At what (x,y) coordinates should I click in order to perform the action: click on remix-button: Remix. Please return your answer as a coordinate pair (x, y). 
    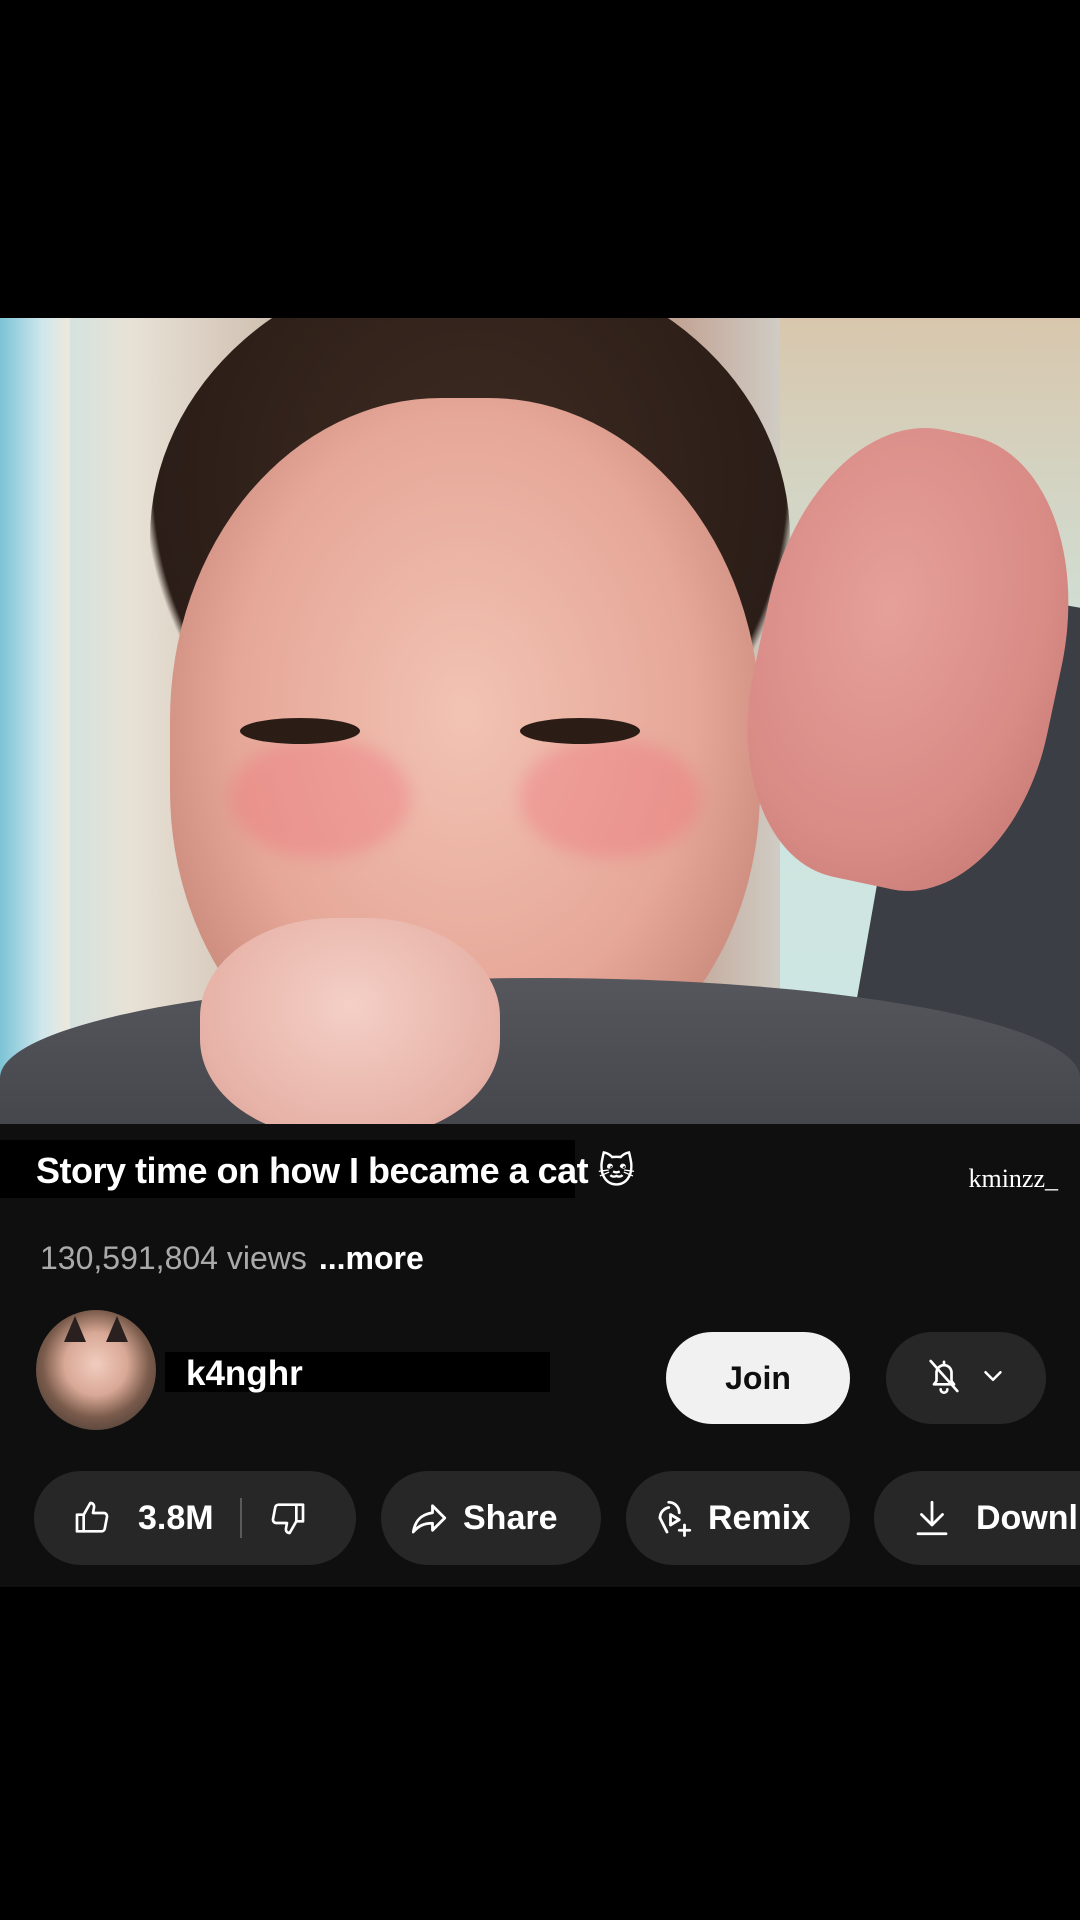
    Looking at the image, I should click on (738, 1518).